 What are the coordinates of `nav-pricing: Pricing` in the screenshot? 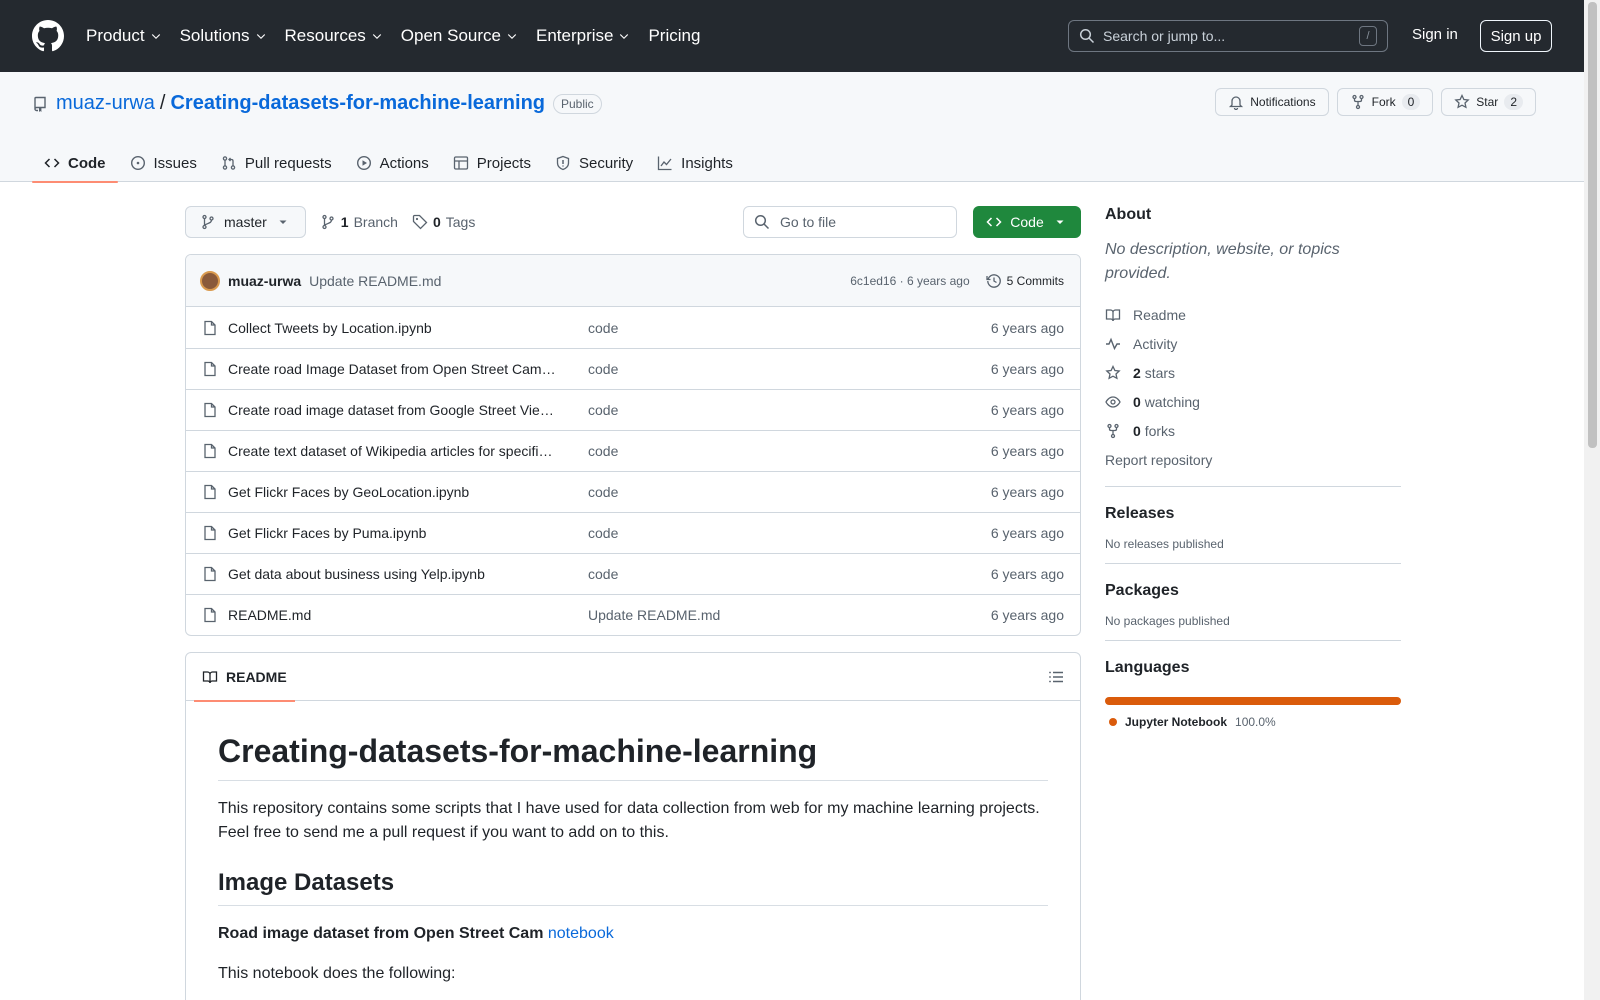 It's located at (674, 36).